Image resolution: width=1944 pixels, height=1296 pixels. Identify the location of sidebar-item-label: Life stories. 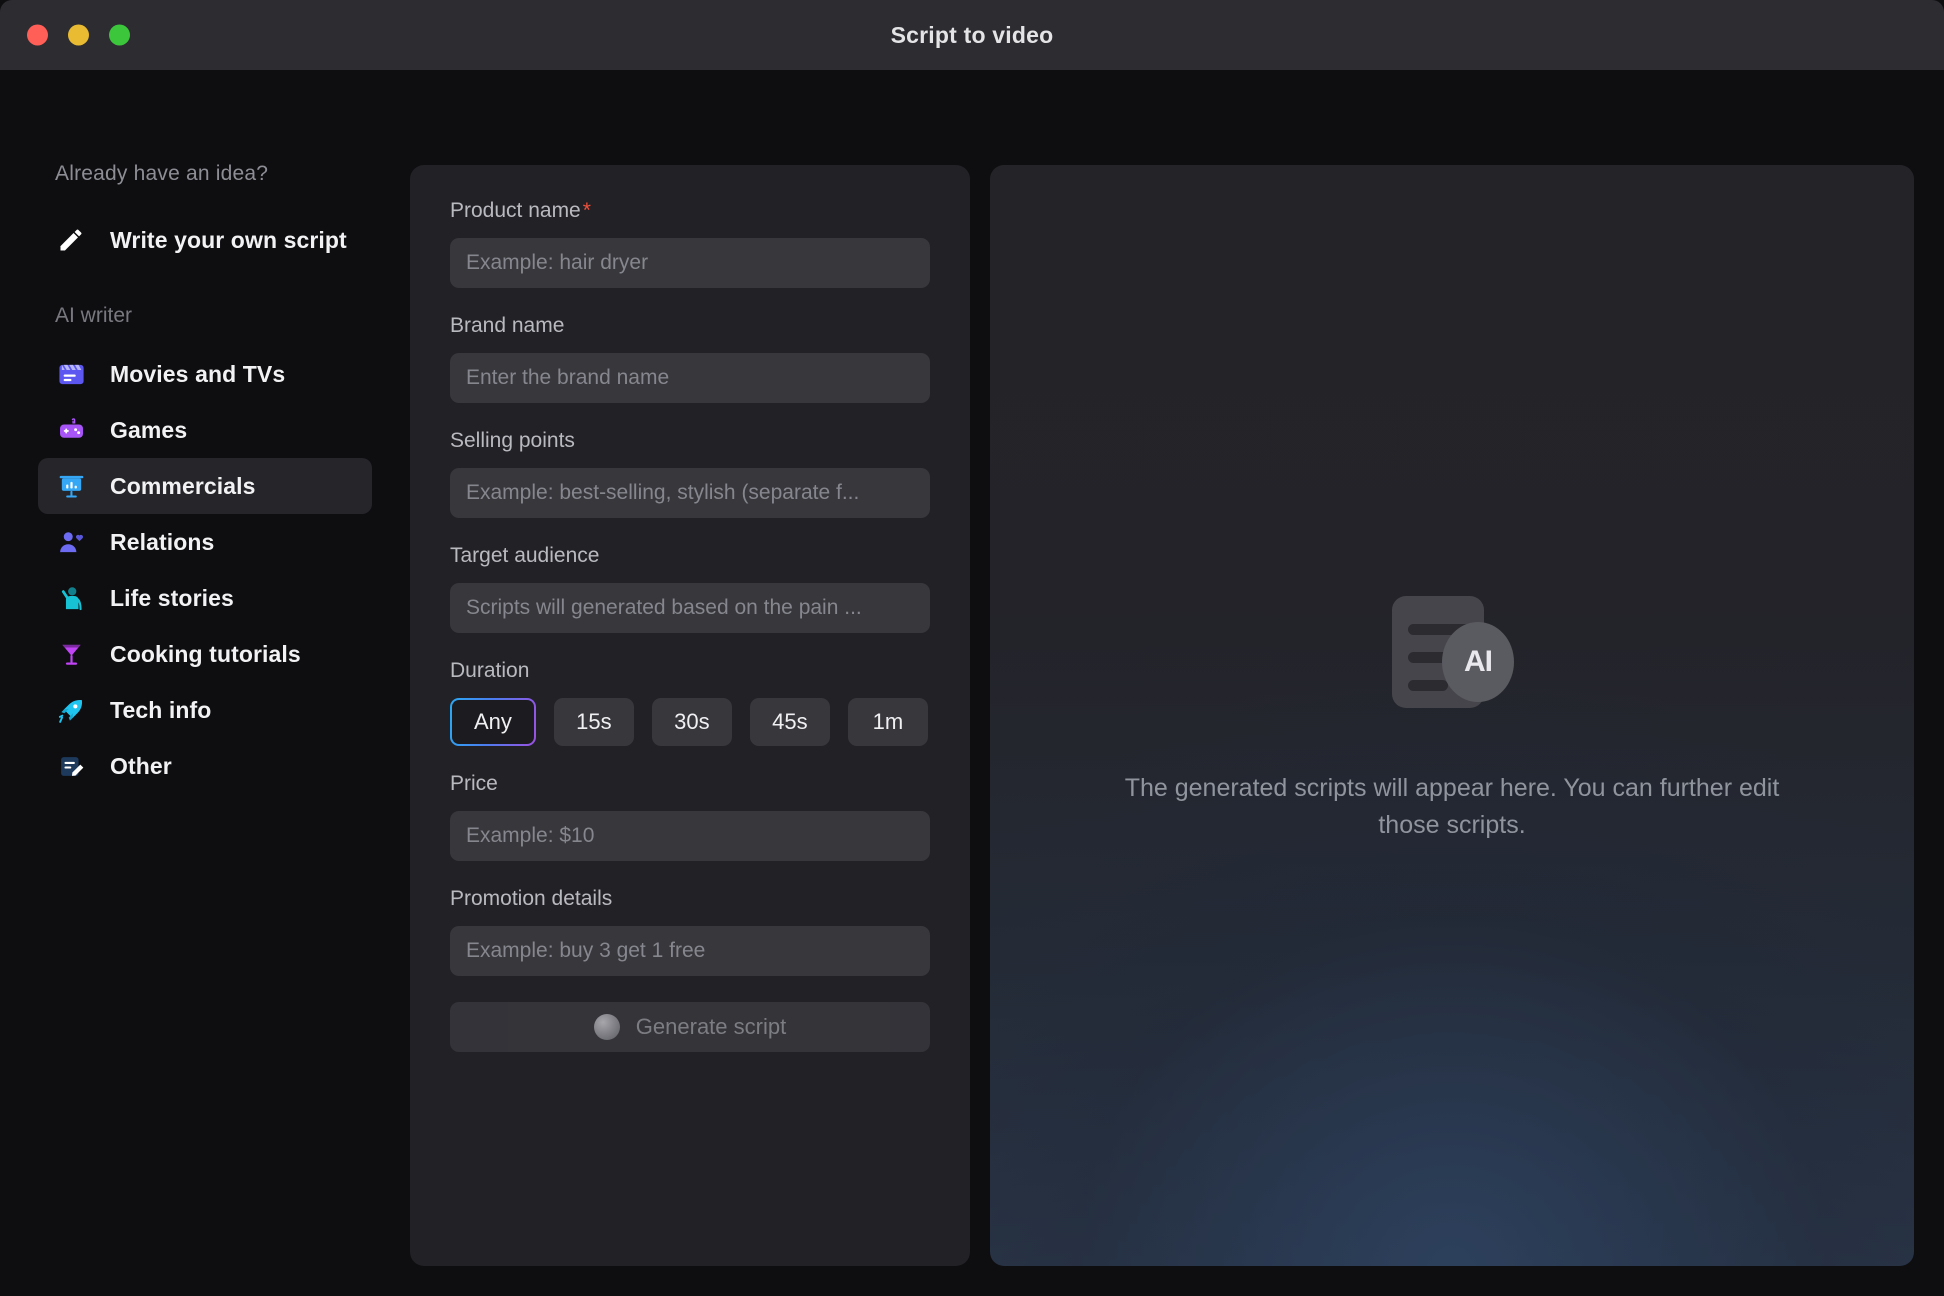
(172, 597).